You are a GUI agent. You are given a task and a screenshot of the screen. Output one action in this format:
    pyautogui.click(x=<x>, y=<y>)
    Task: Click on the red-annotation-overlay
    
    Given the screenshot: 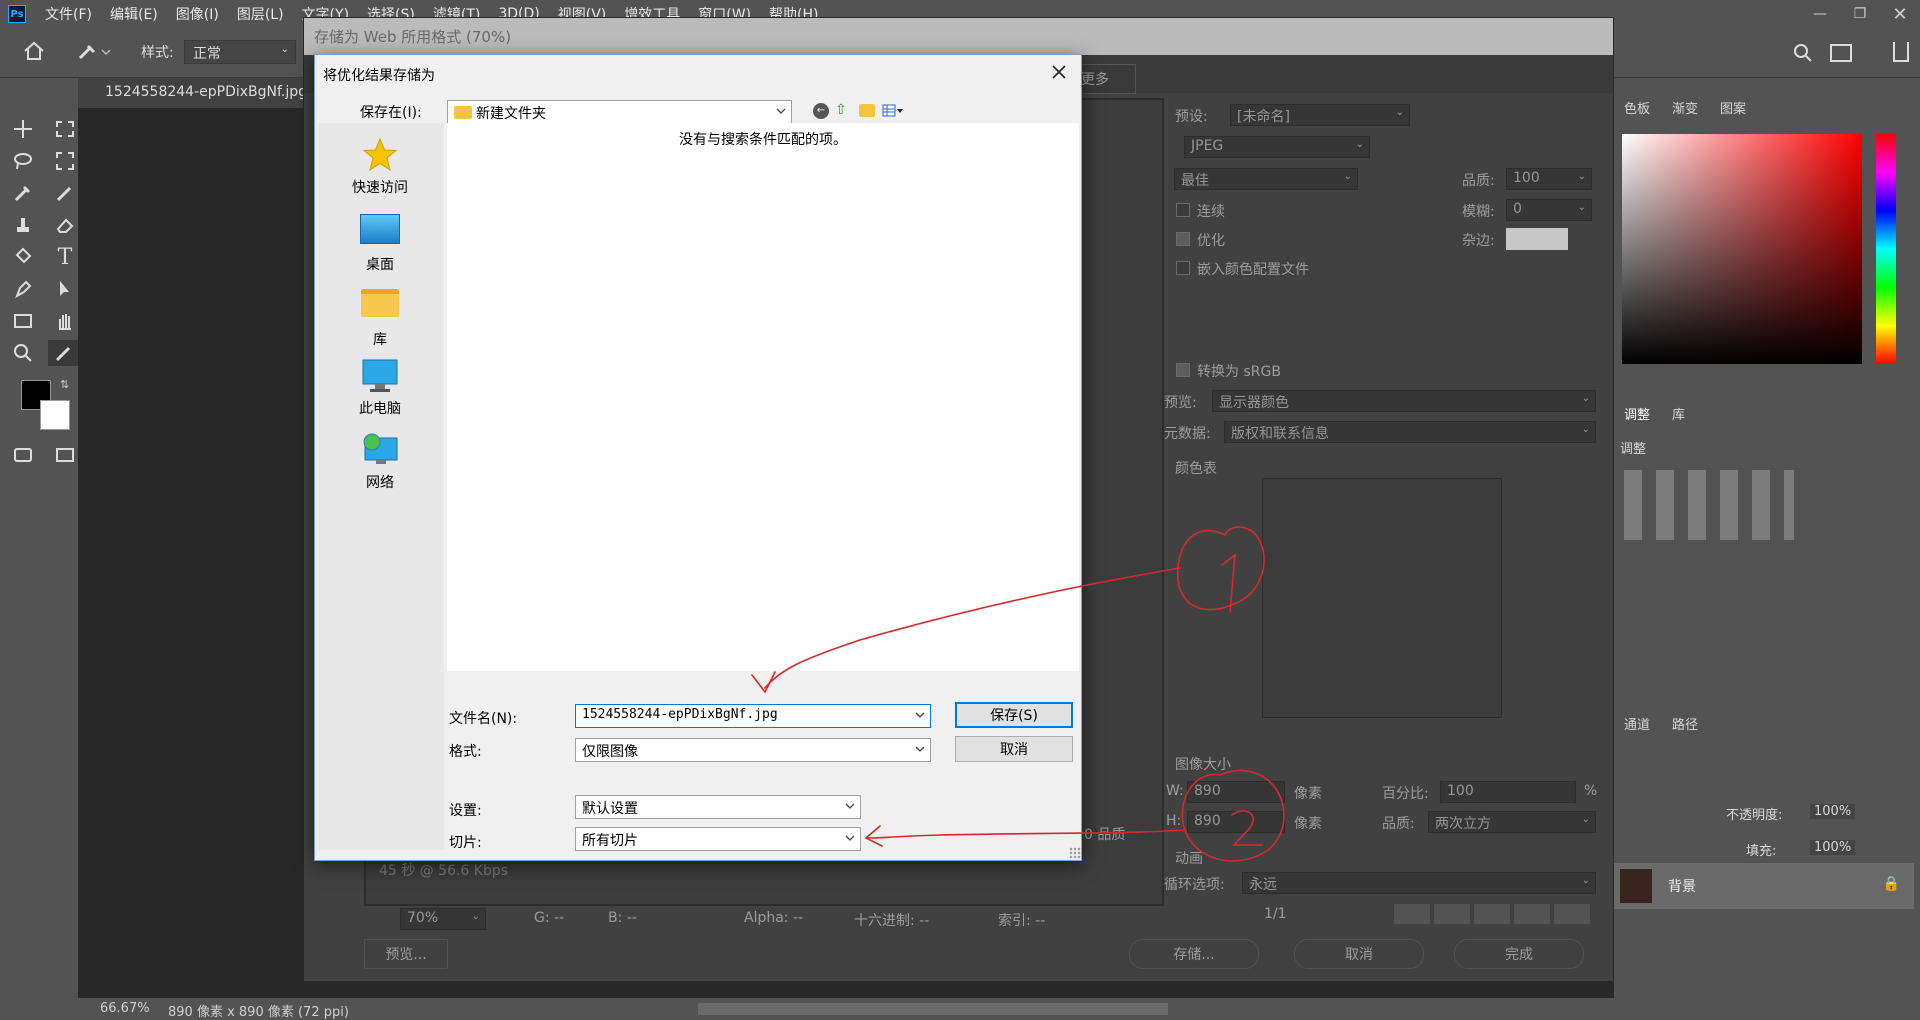 What is the action you would take?
    pyautogui.click(x=1018, y=694)
    